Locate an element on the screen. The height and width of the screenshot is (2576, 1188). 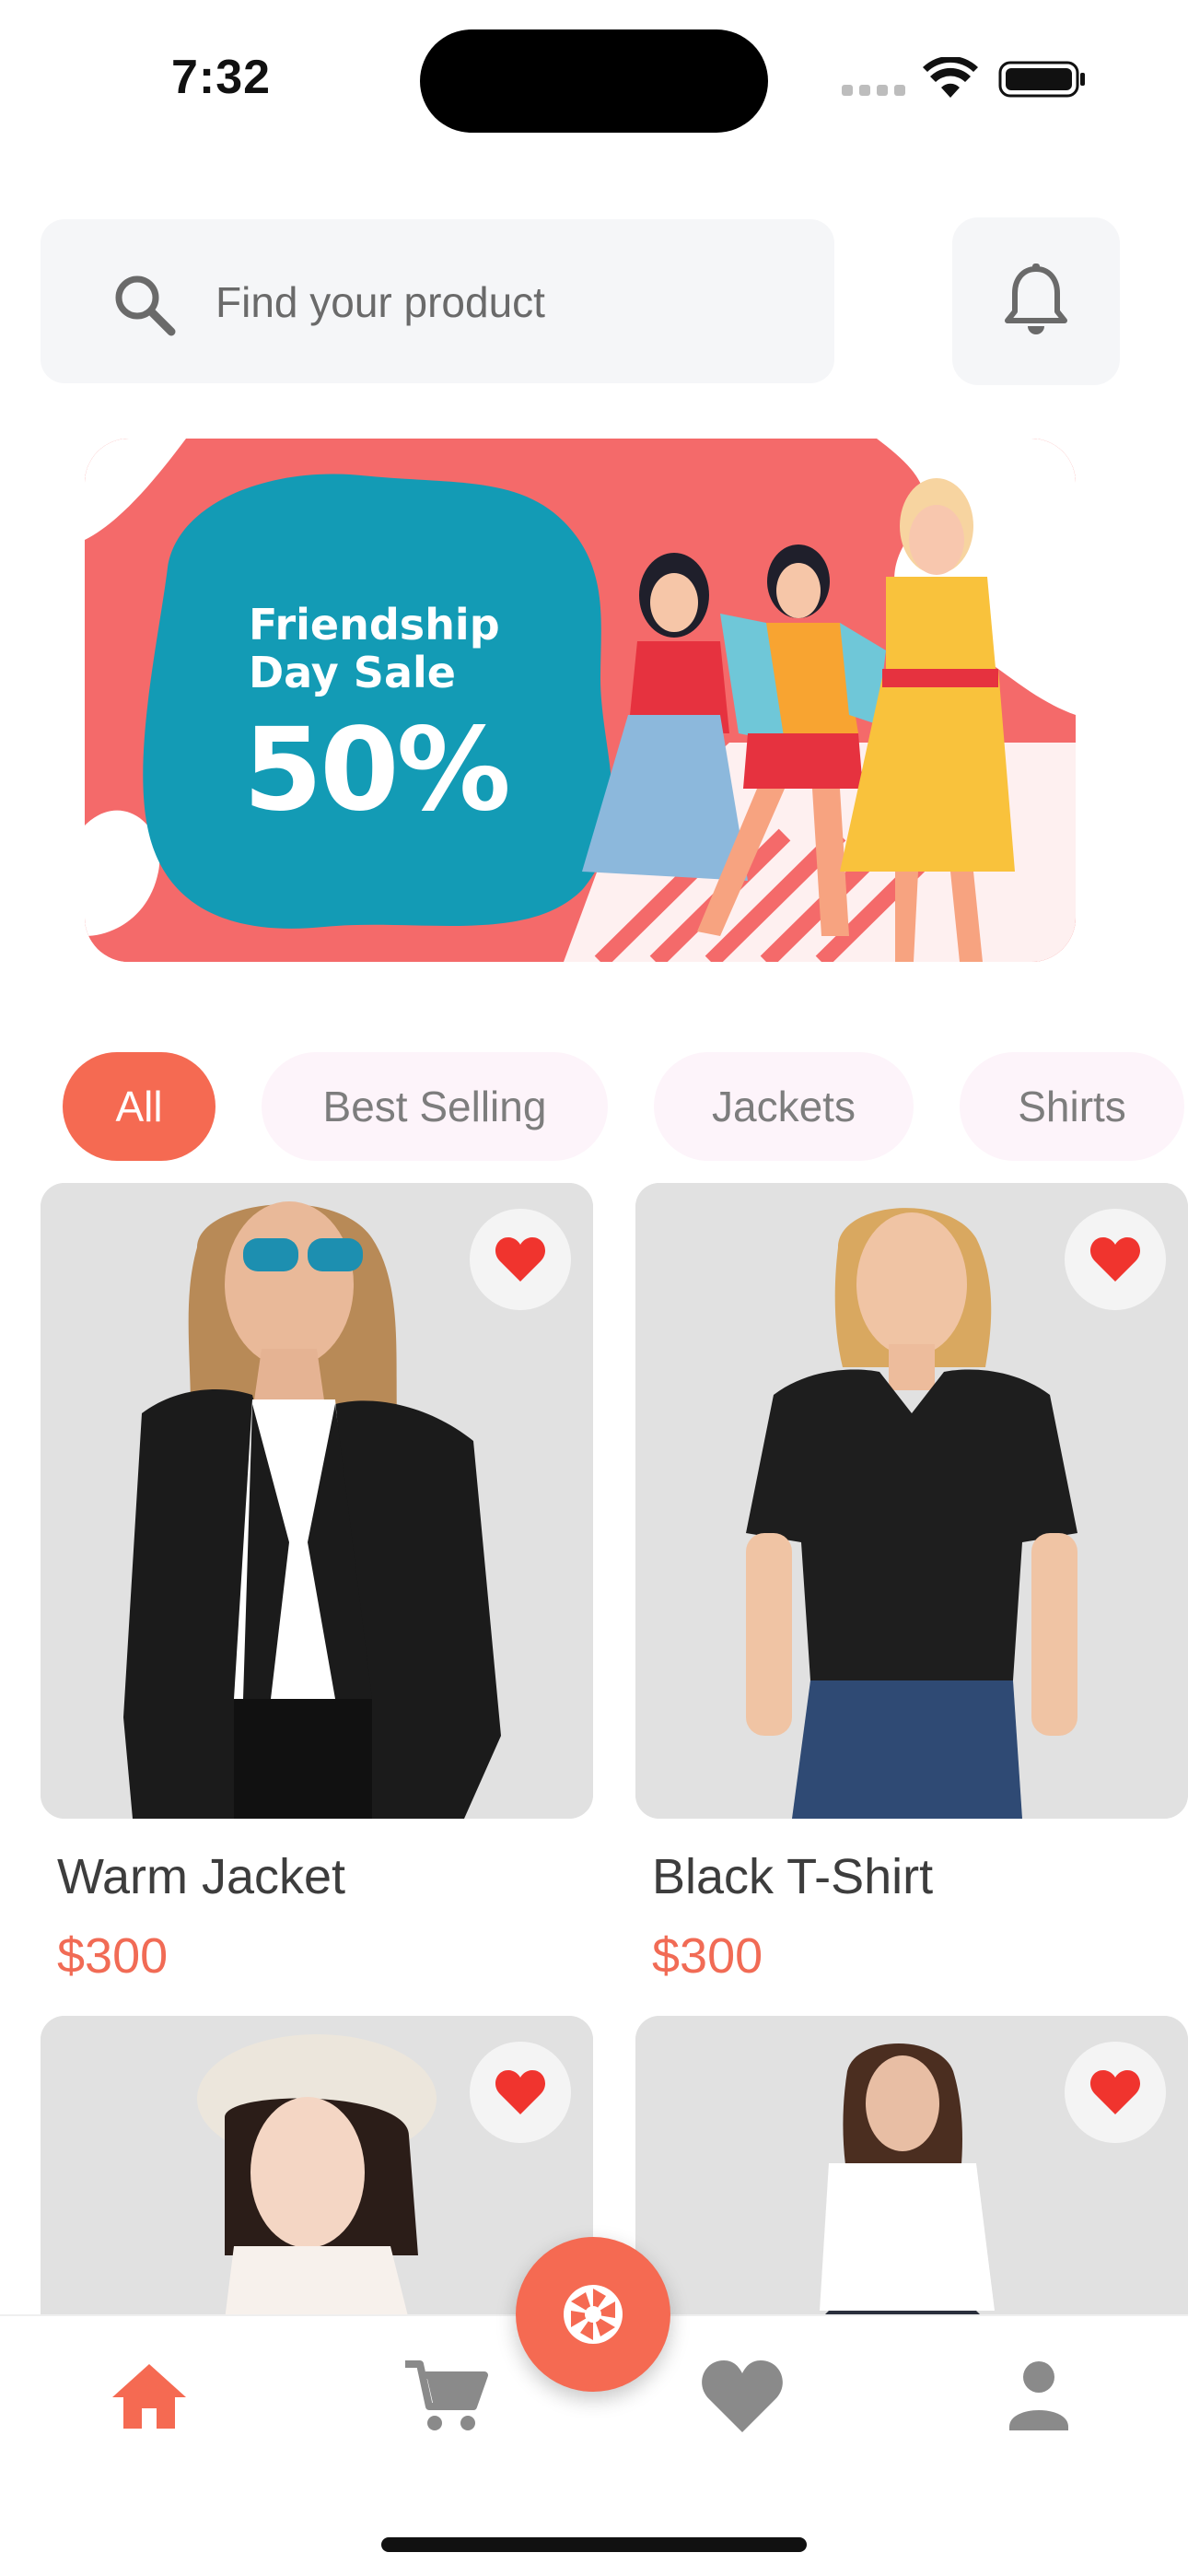
banner-title: Friendship Day Sale is located at coordinates (374, 648).